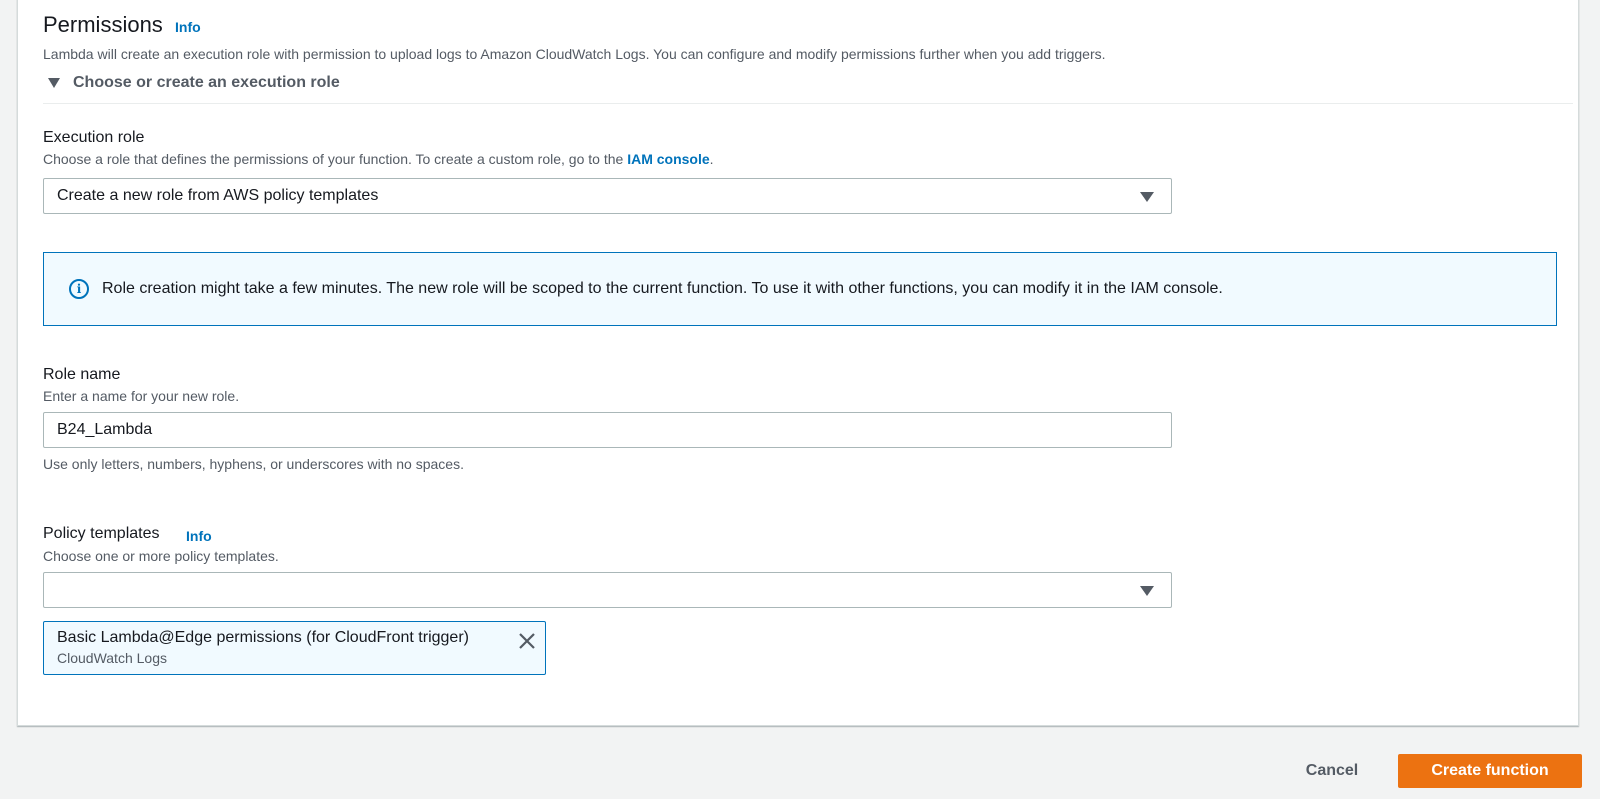  Describe the element at coordinates (1490, 771) in the screenshot. I see `create-function-button: Create function` at that location.